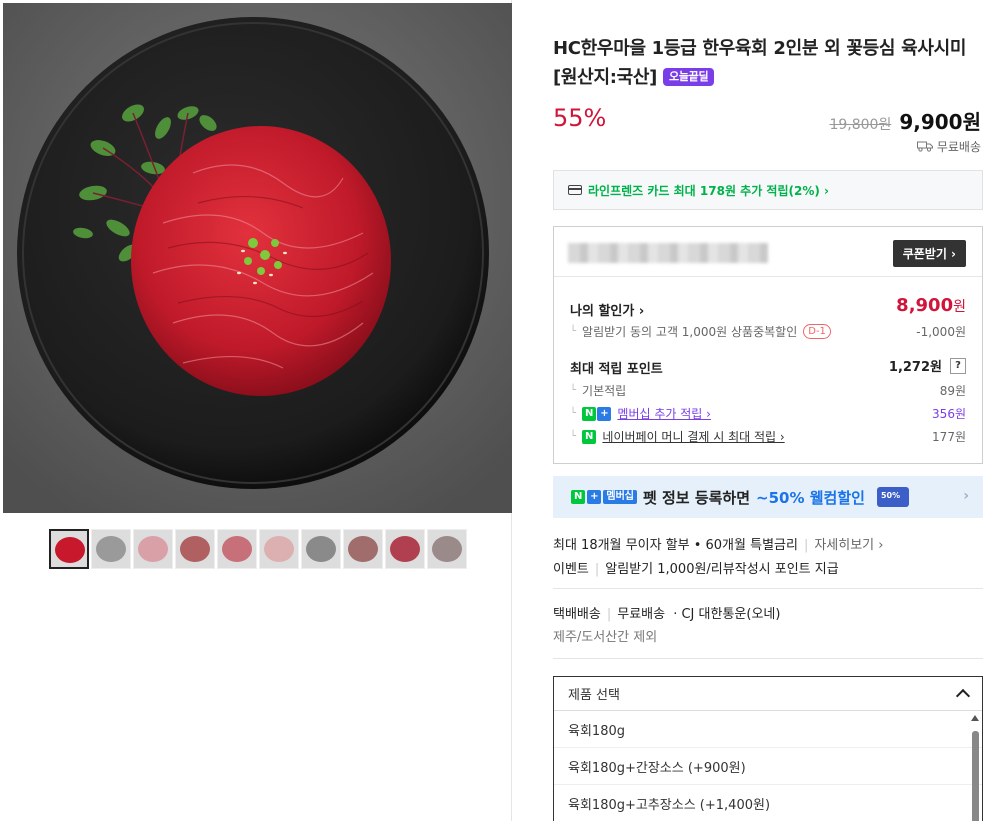 The height and width of the screenshot is (821, 987). I want to click on installment-detail-link: 자세히보기 ›, so click(848, 545).